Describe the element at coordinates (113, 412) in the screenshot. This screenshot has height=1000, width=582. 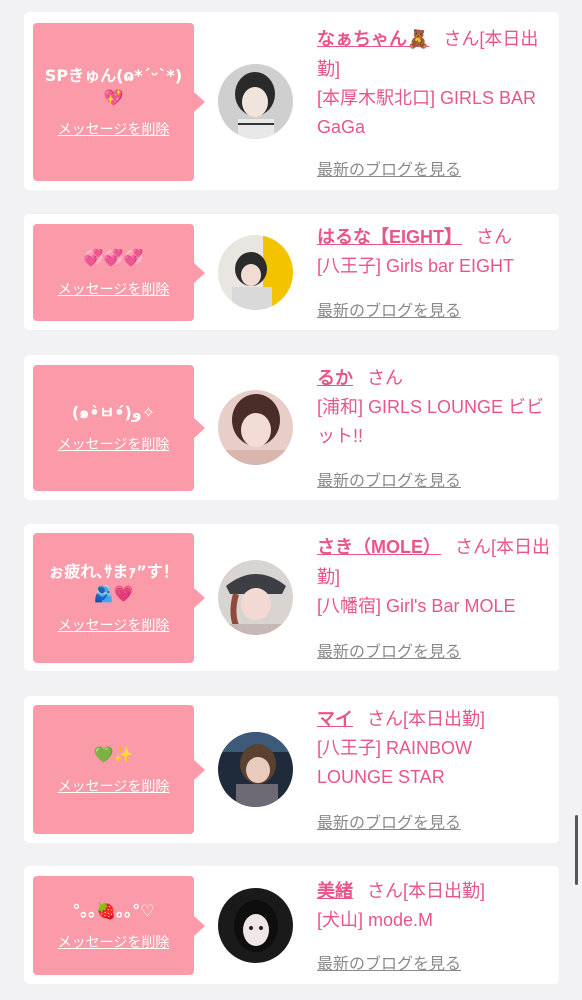
I see `message-text: (๑•̀ㅂ•́)و✧` at that location.